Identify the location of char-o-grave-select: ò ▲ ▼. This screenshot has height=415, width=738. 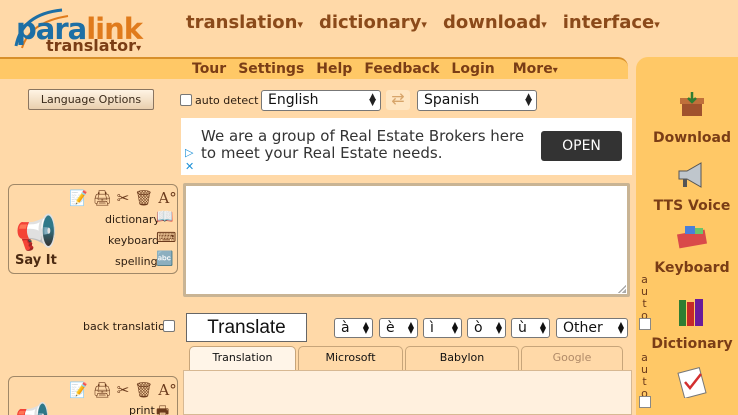
(486, 328).